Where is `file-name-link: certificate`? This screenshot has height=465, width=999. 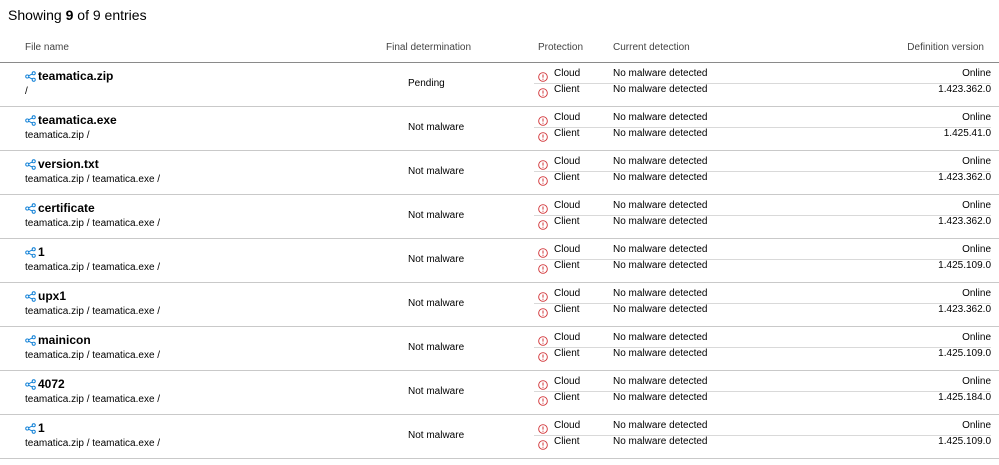
file-name-link: certificate is located at coordinates (60, 208).